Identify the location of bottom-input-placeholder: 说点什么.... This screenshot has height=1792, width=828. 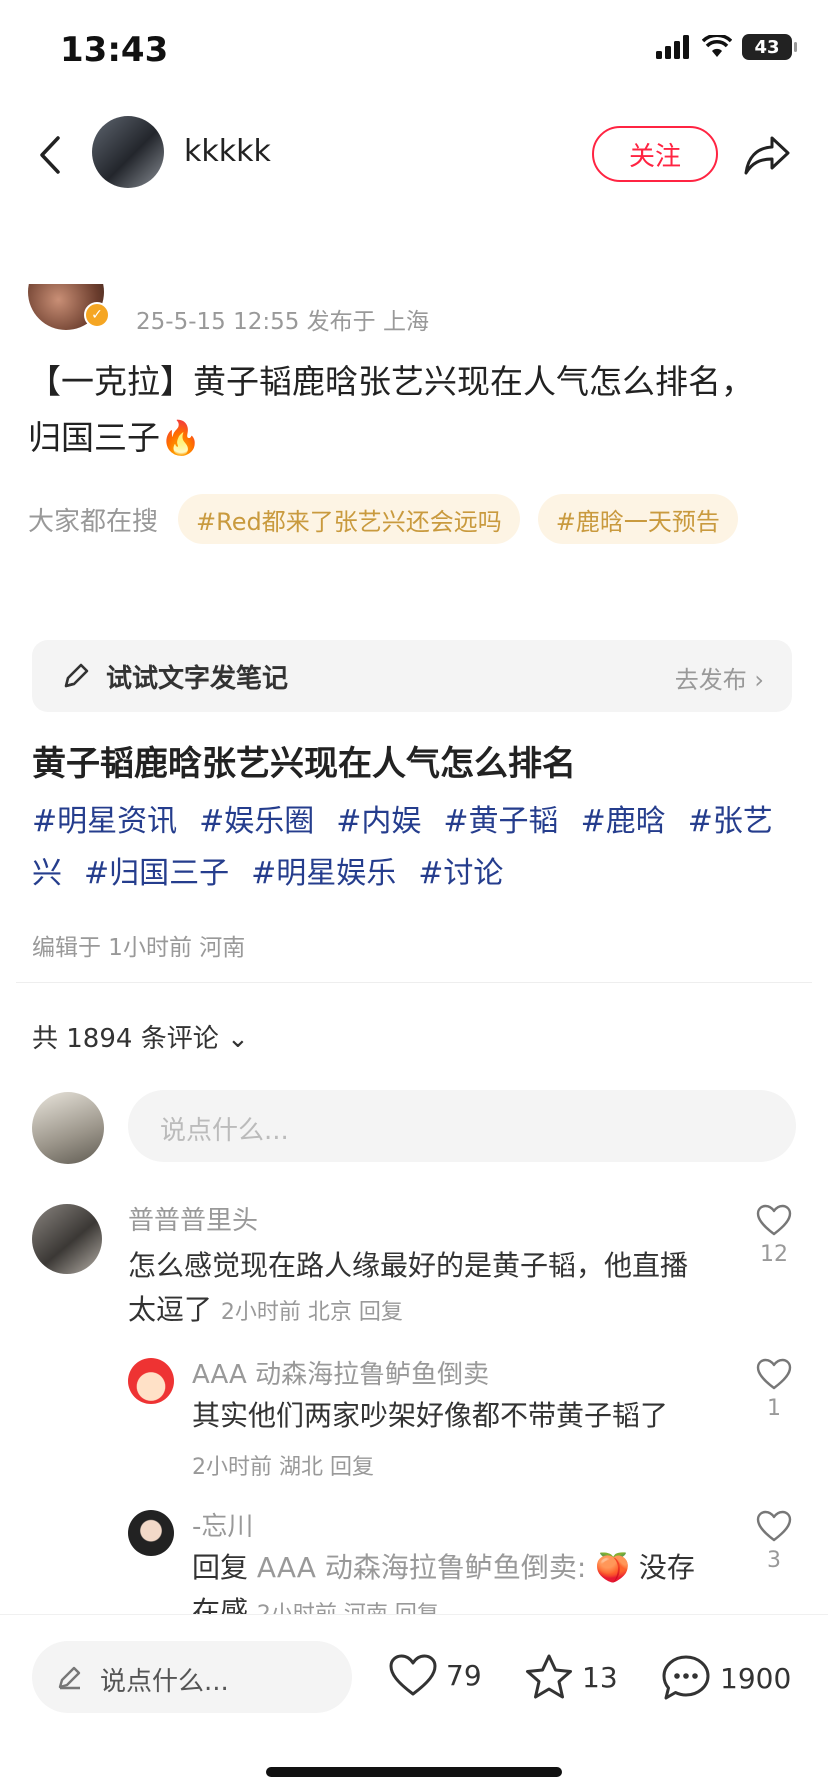
(164, 1682).